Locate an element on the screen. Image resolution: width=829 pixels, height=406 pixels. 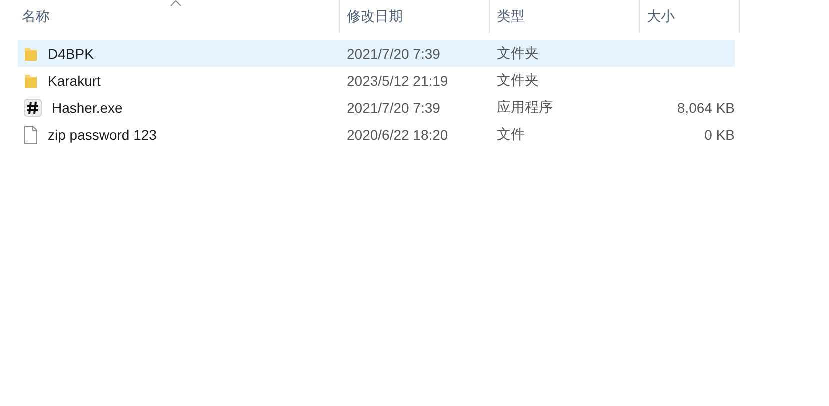
column-header: 大小 is located at coordinates (690, 16).